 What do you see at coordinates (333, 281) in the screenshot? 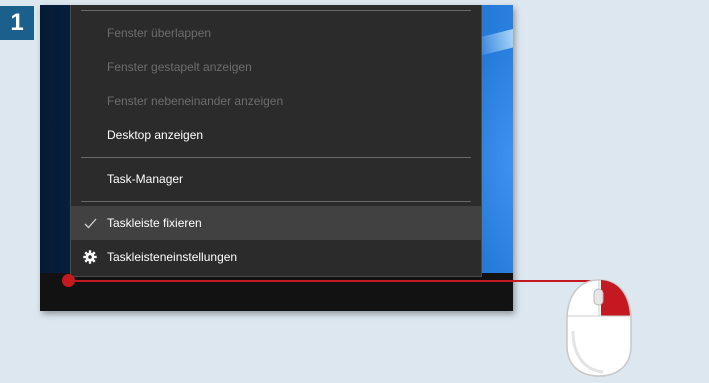
I see `callout-line` at bounding box center [333, 281].